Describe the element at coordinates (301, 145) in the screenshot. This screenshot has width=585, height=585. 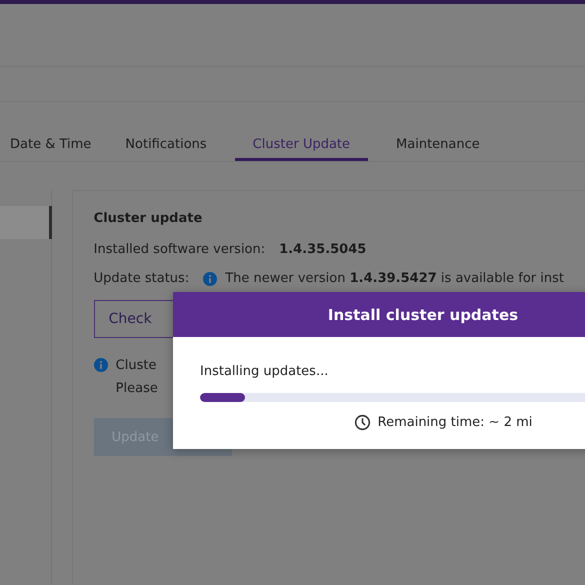
I see `tab: Cluster Update` at that location.